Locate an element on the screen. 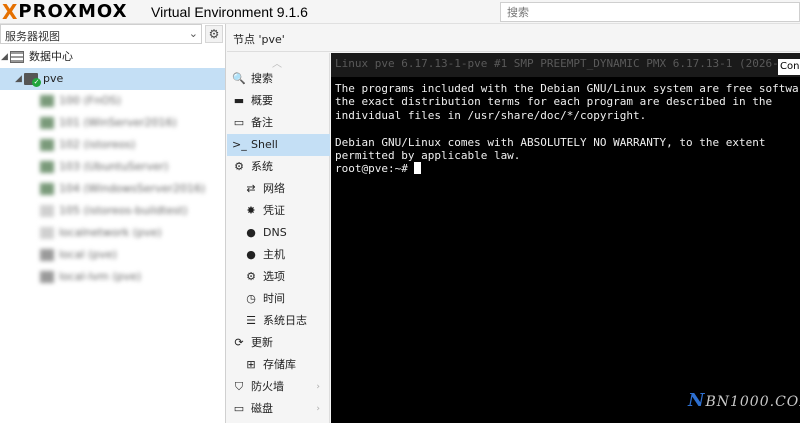  connect-button: Con is located at coordinates (789, 67).